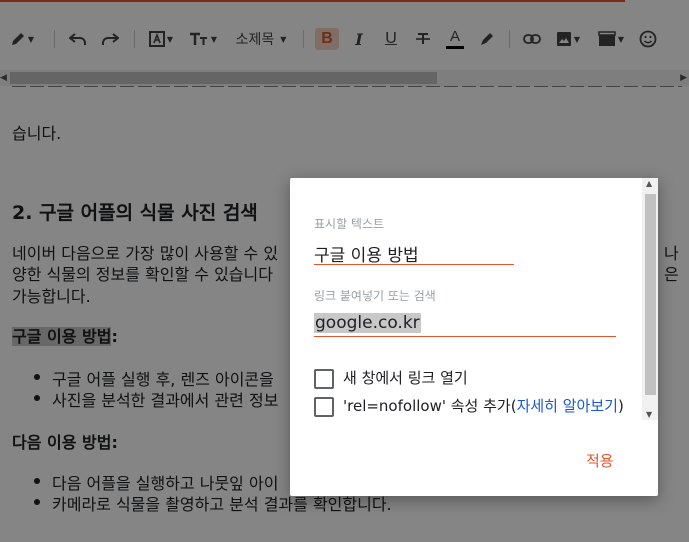  What do you see at coordinates (567, 406) in the screenshot?
I see `learn-more-link: 자세히 알아보기` at bounding box center [567, 406].